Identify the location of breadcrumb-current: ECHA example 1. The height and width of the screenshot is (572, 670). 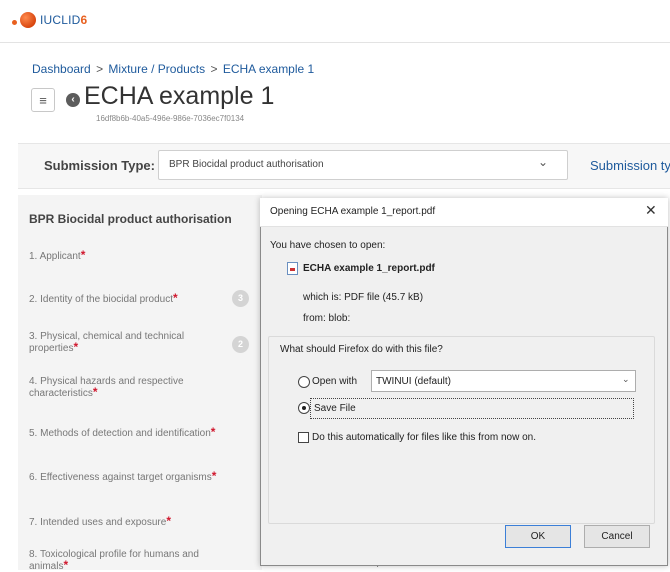
(268, 69).